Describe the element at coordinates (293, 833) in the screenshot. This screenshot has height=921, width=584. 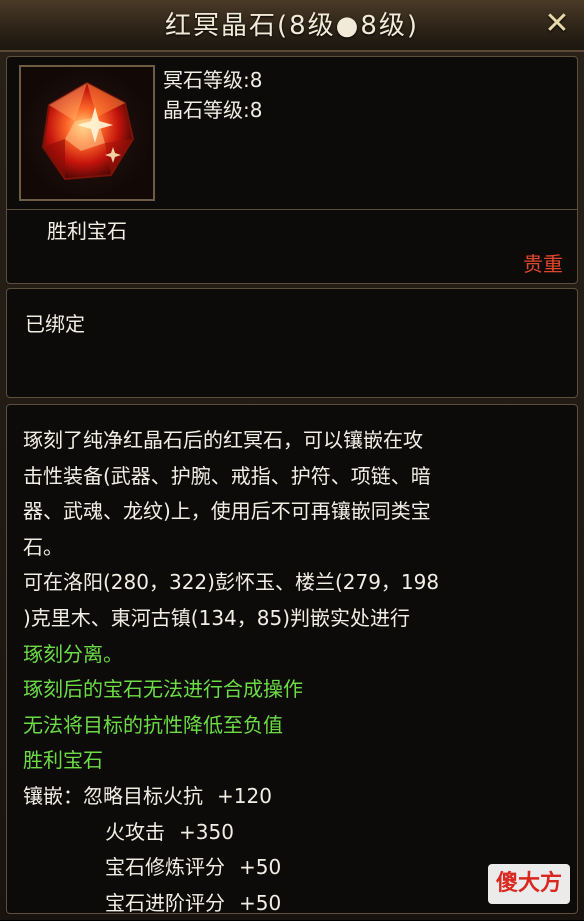
I see `stat-line: 火攻击 +350` at that location.